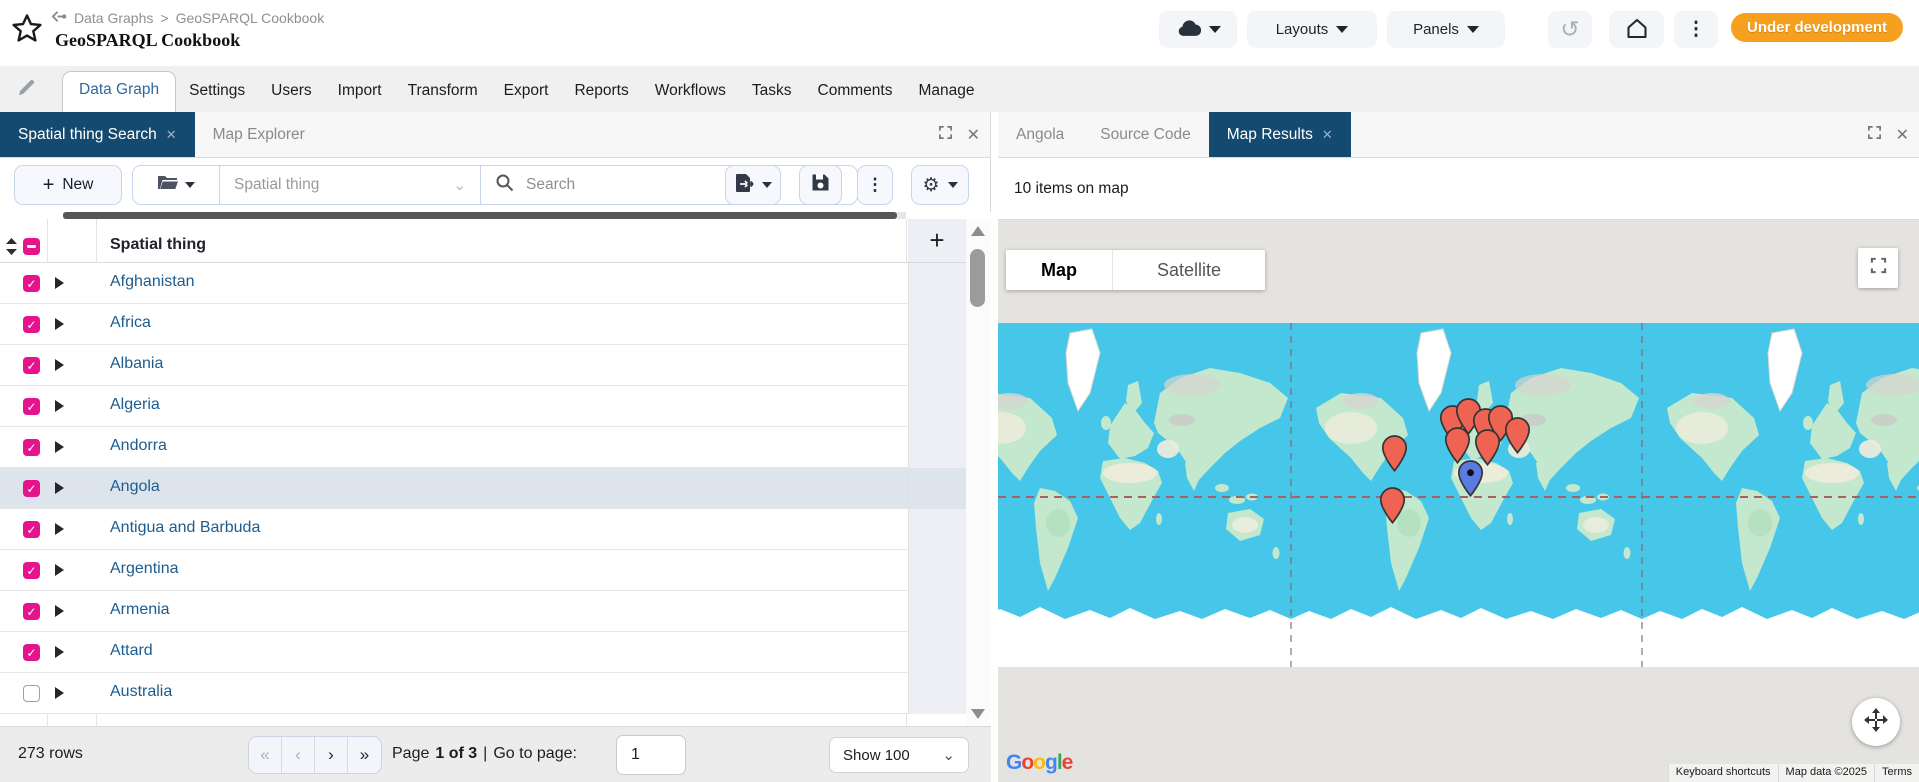 This screenshot has height=782, width=1919. Describe the element at coordinates (135, 487) in the screenshot. I see `row-name-link: Angola` at that location.